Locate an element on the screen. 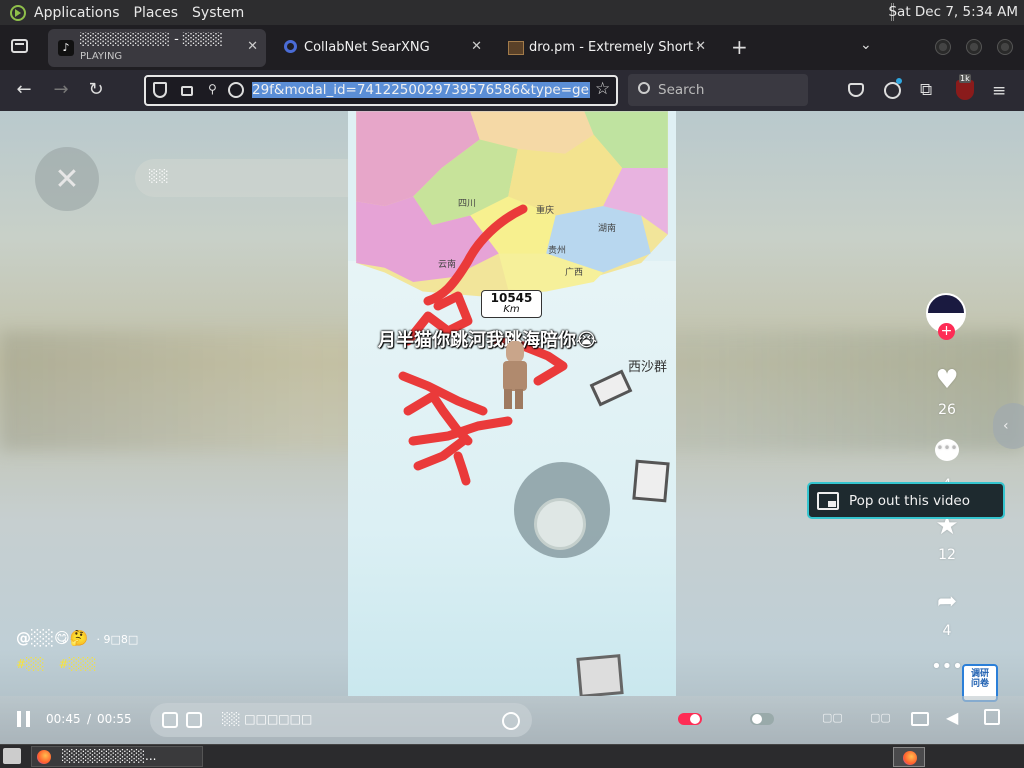  tab-title: CollabNet SearXNG is located at coordinates (367, 47).